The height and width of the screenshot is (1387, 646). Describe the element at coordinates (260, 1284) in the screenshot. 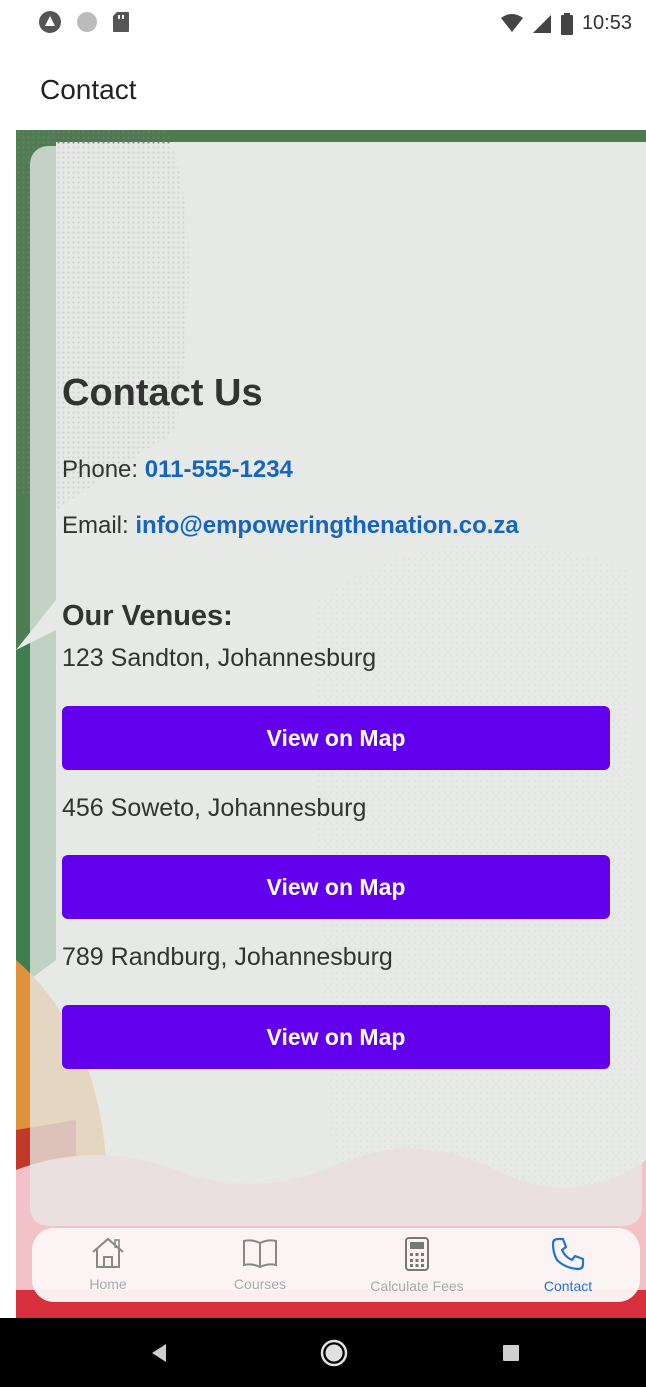

I see `tab-courses-label: Courses` at that location.